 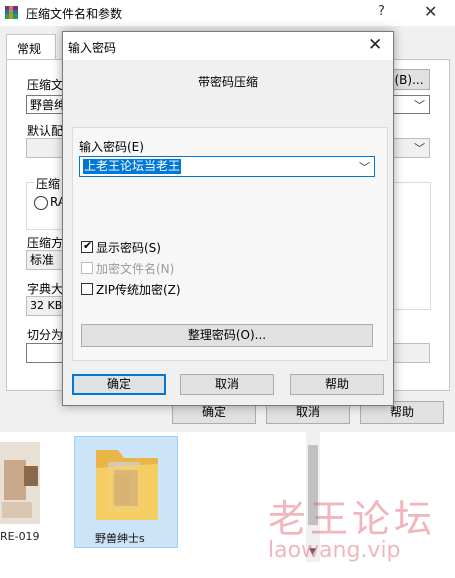 I want to click on archive-name-label: 压缩文, so click(x=45, y=85).